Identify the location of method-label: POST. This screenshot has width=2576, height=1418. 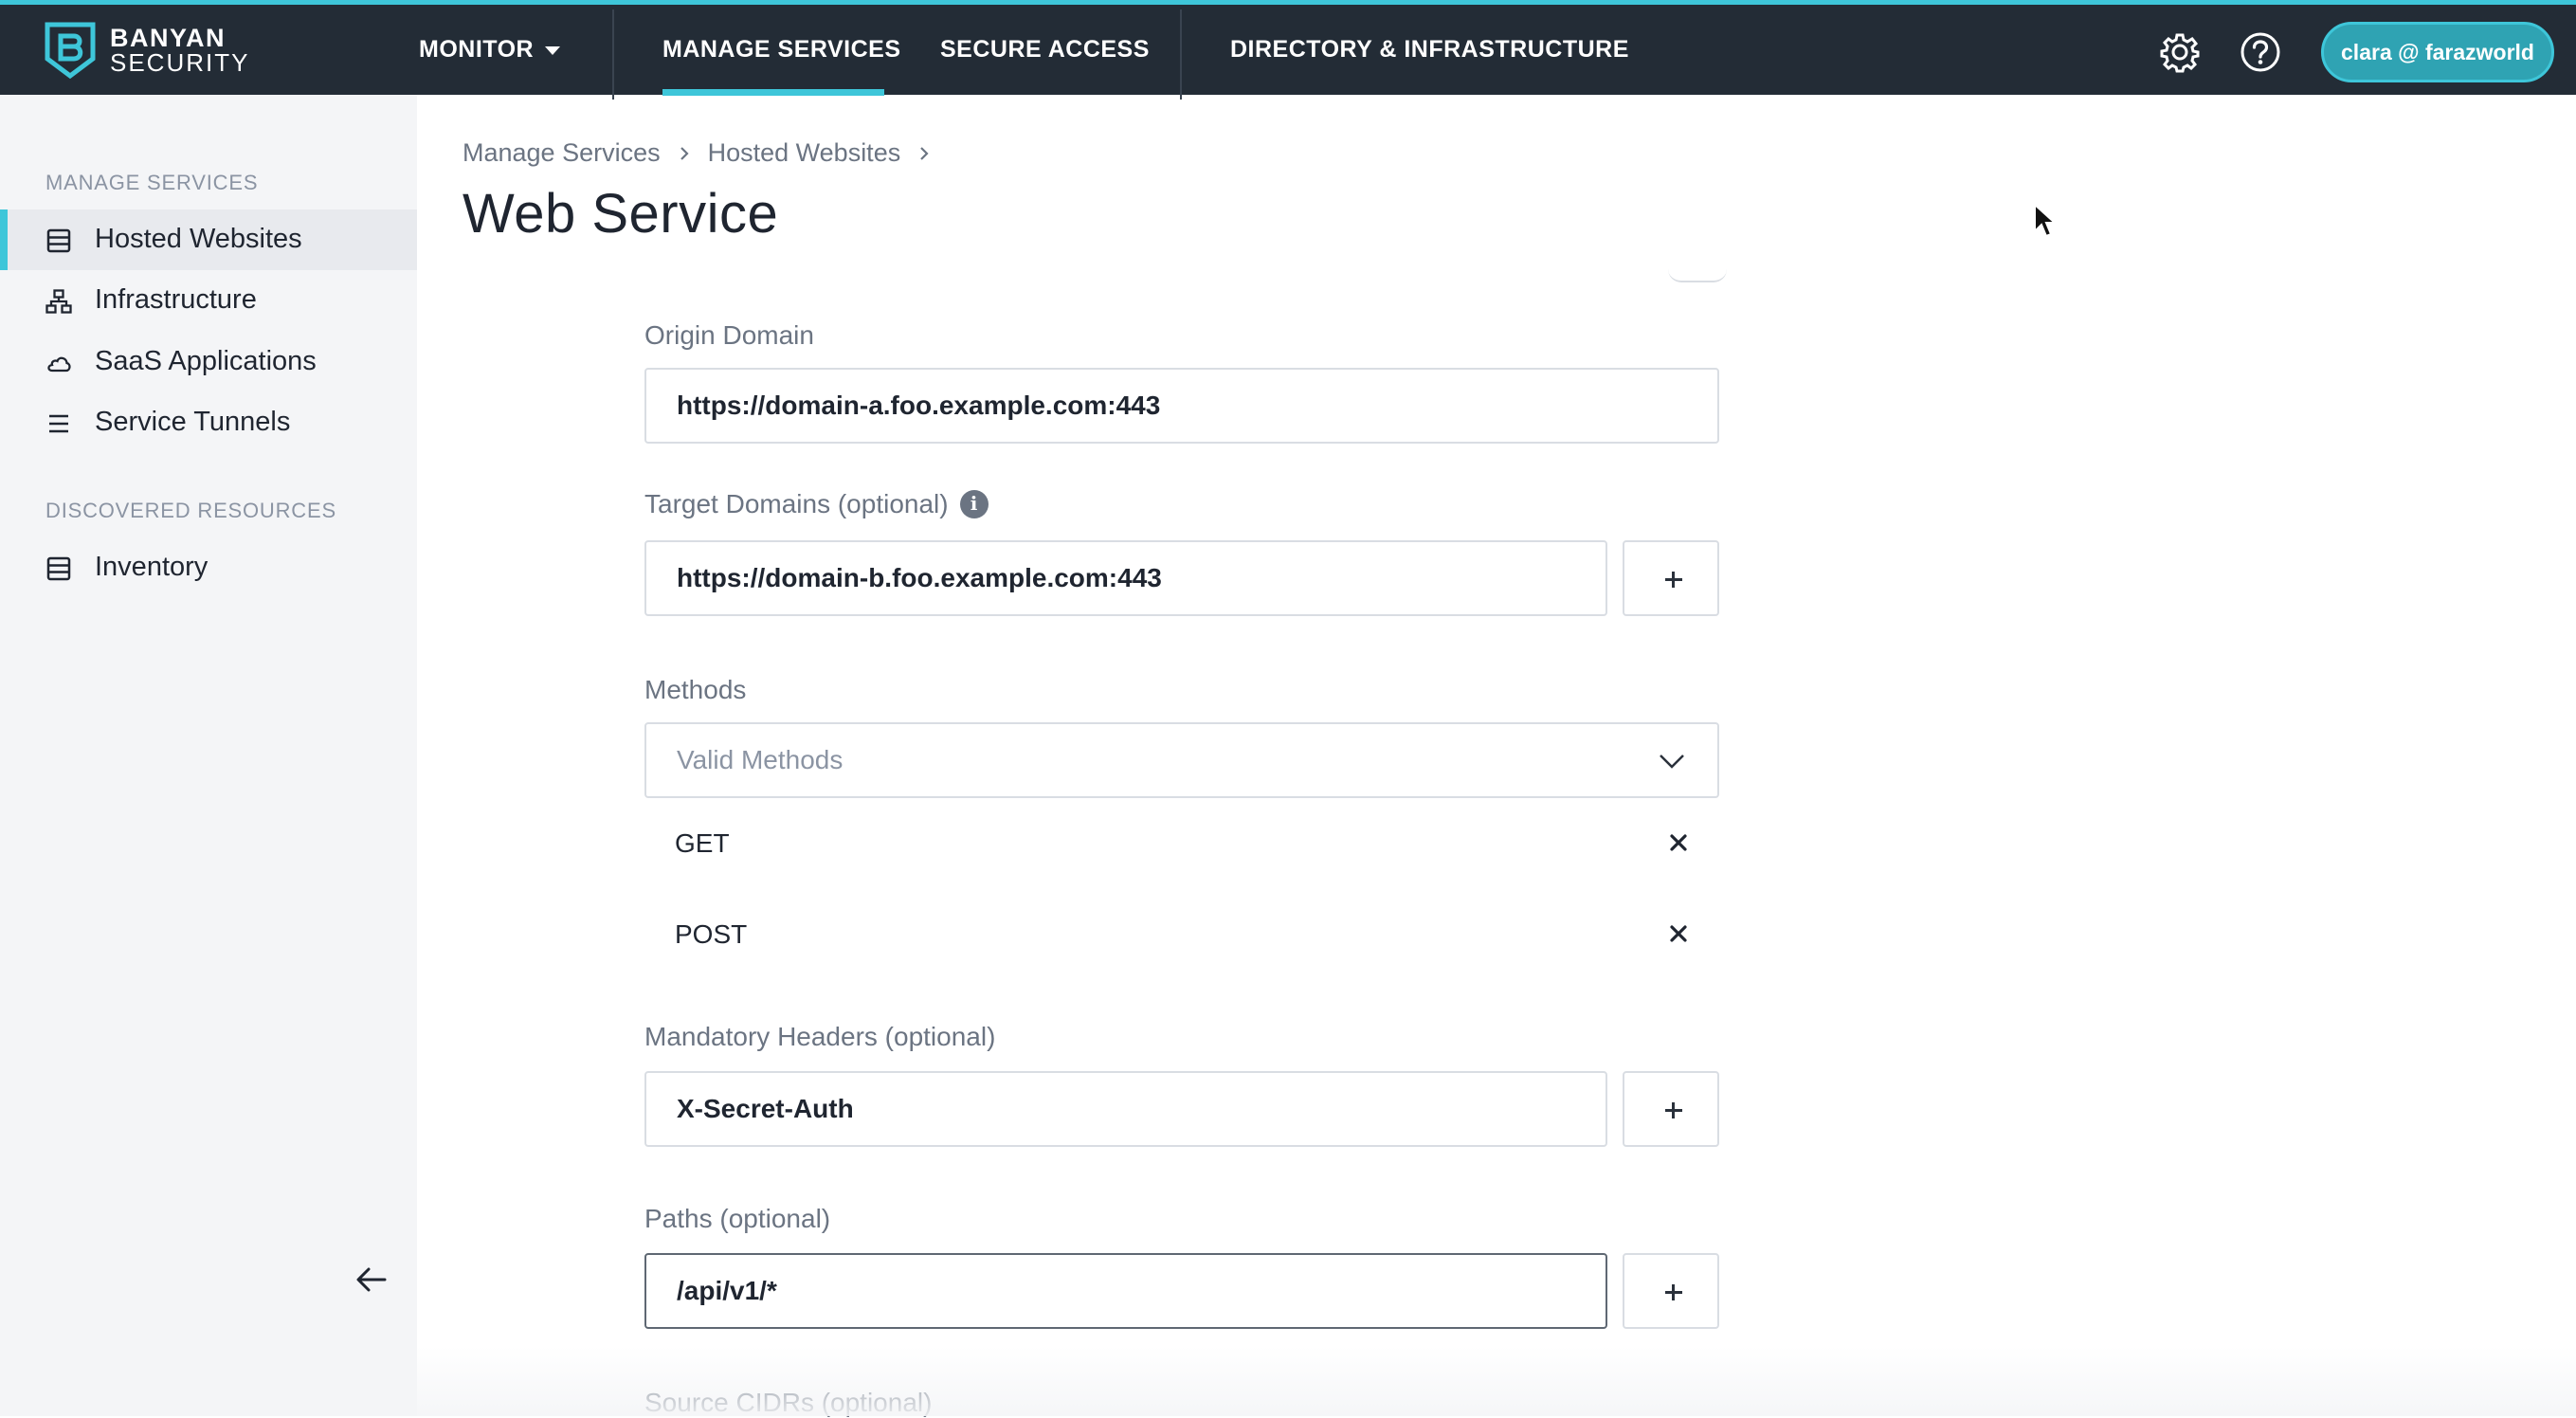
(711, 934).